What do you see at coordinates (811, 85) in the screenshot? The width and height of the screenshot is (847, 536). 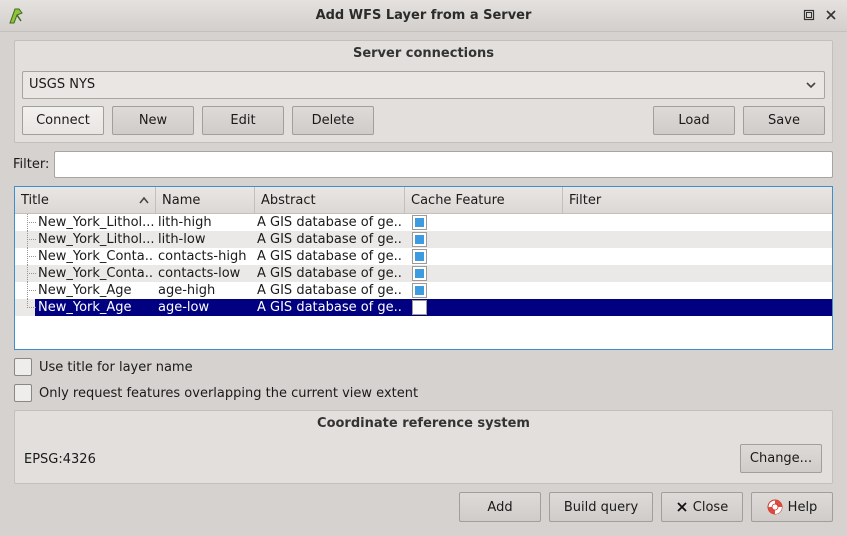 I see `chevron-down-icon` at bounding box center [811, 85].